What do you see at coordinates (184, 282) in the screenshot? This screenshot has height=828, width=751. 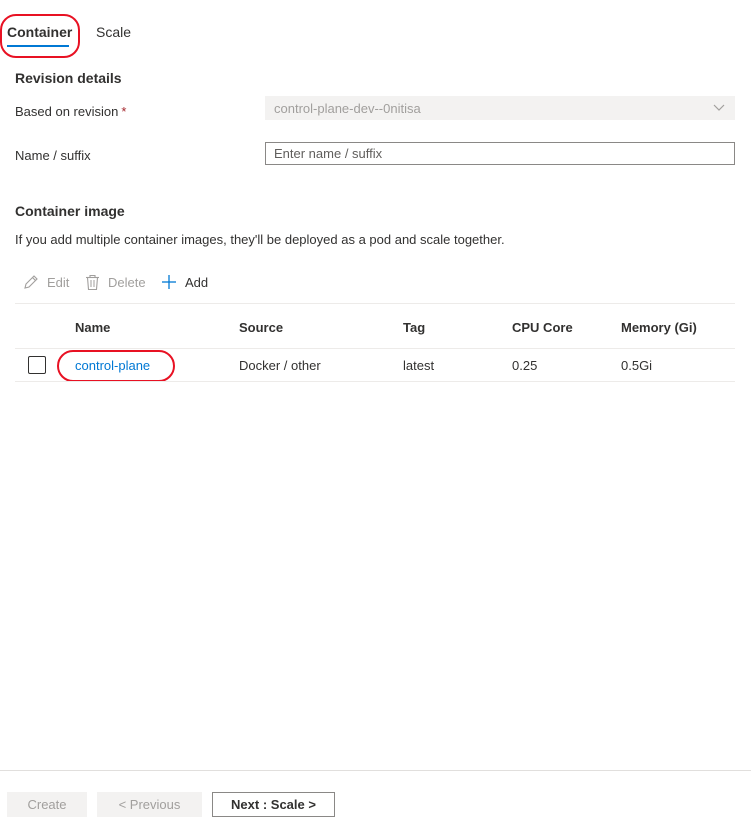 I see `add-button: Add` at bounding box center [184, 282].